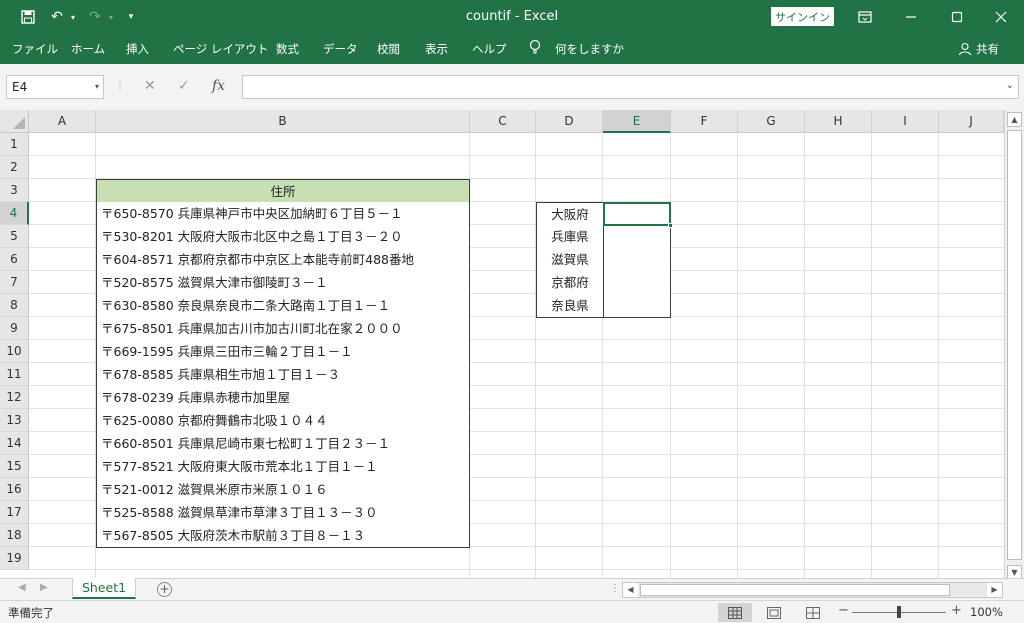 The height and width of the screenshot is (623, 1024). Describe the element at coordinates (283, 490) in the screenshot. I see `address-cell: 〒521-0012 滋賀県米原市米原１０１６` at that location.